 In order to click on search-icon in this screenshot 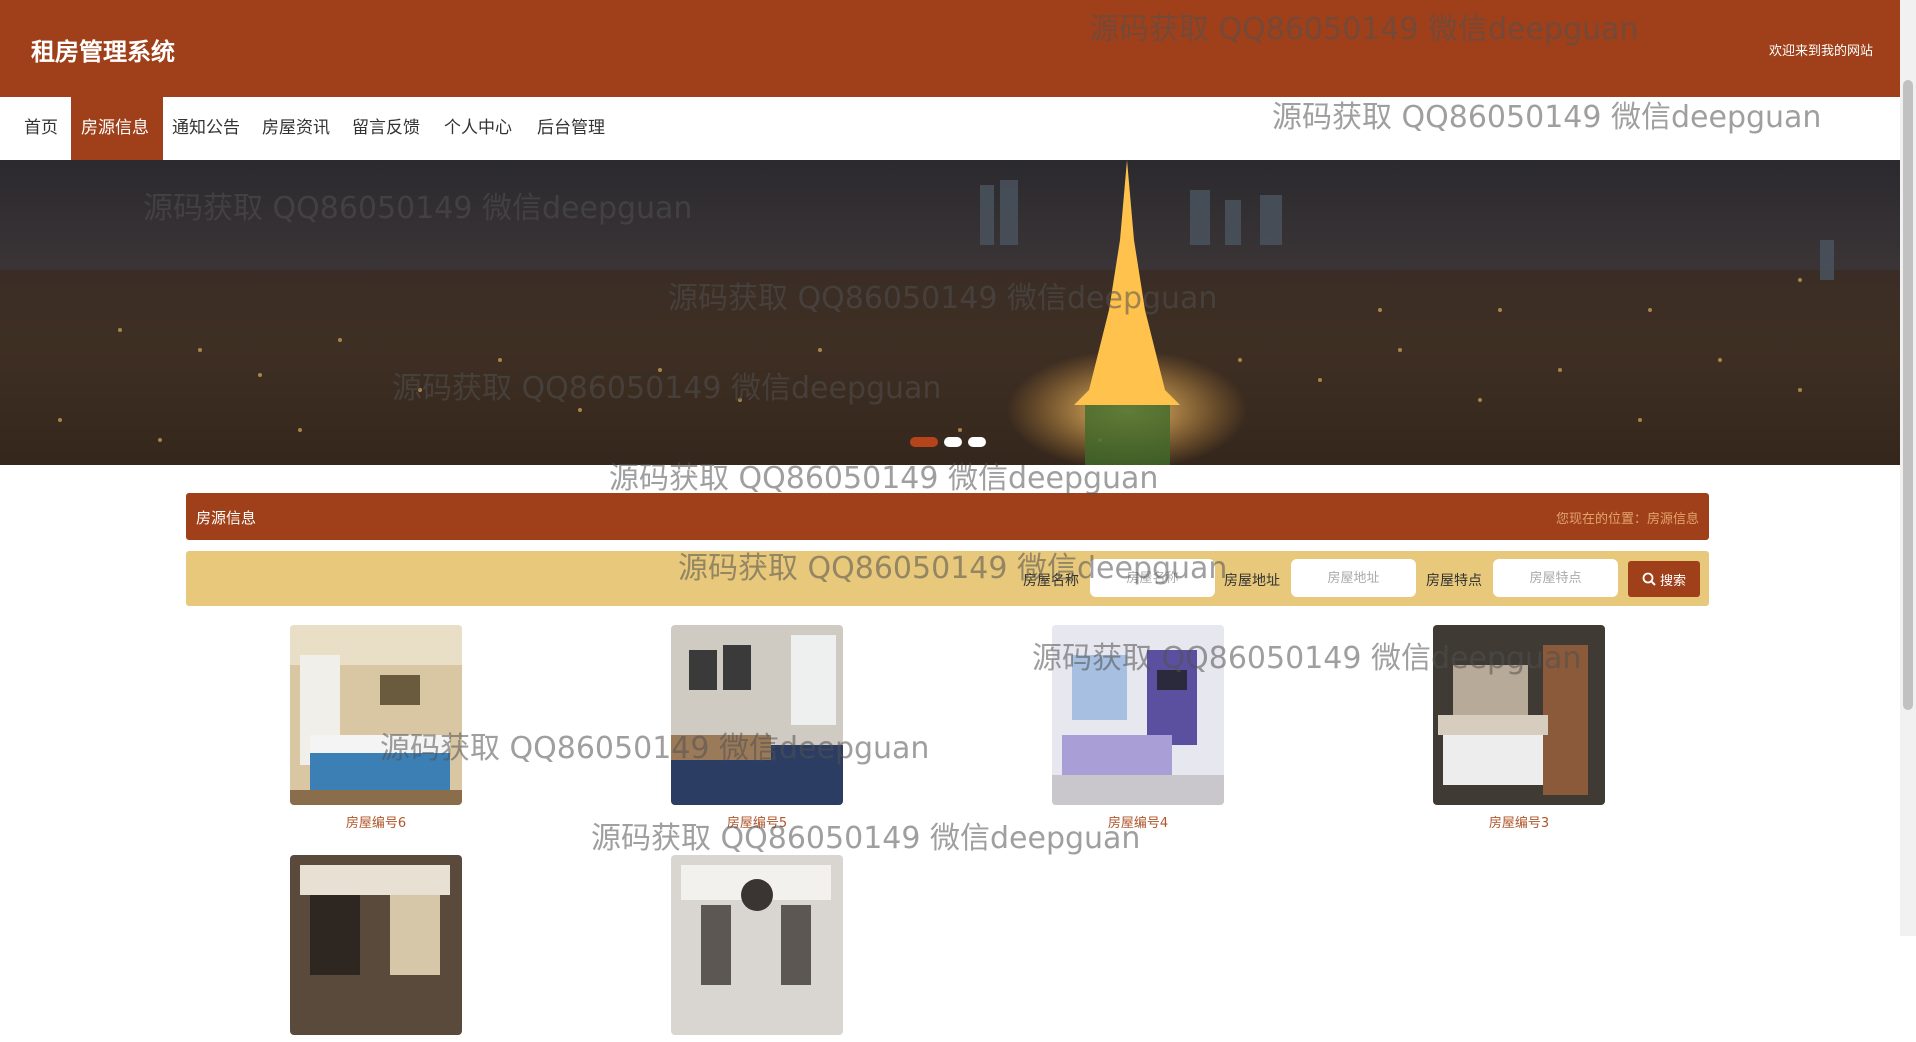, I will do `click(1649, 579)`.